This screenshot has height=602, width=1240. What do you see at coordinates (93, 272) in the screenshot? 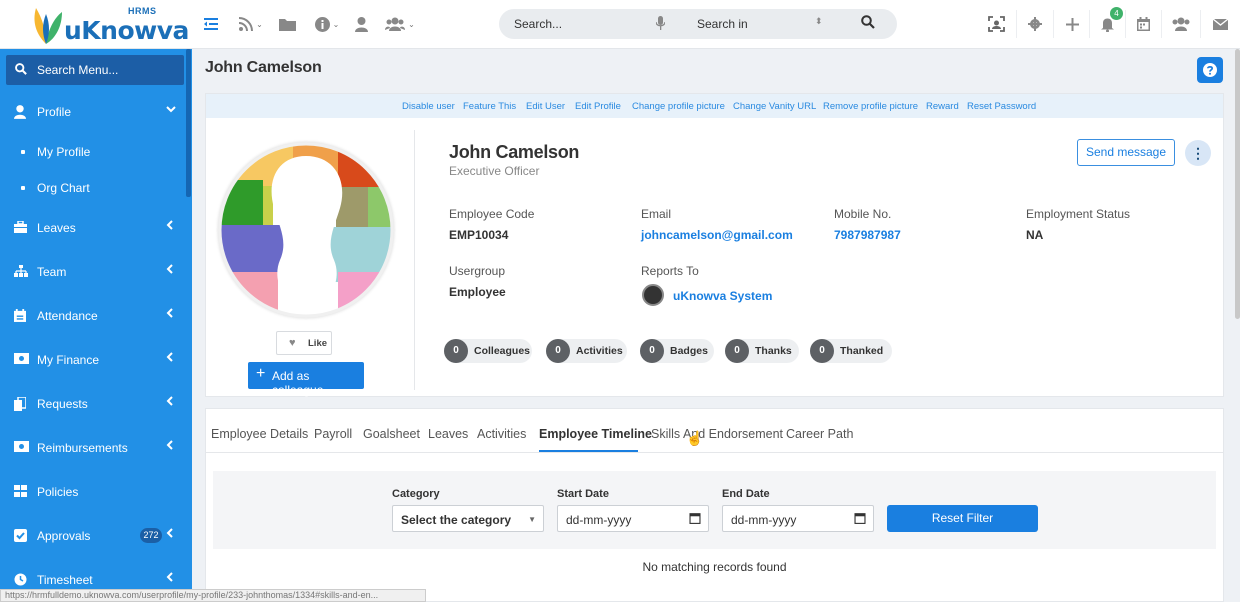
I see `sidebar-item-team: Team` at bounding box center [93, 272].